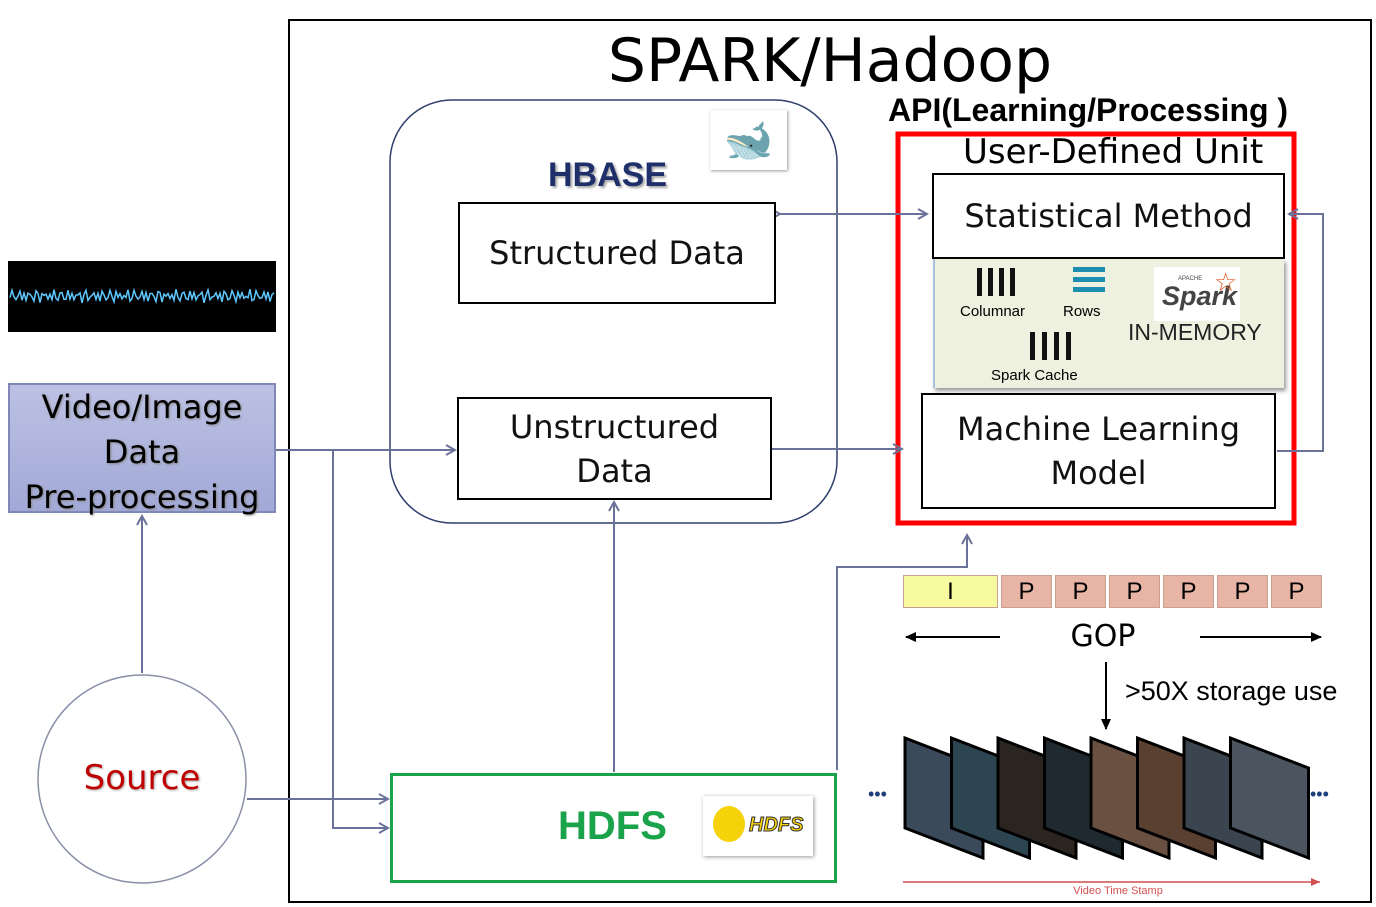 This screenshot has width=1376, height=907. What do you see at coordinates (614, 470) in the screenshot?
I see `unstructured-label-2: Data` at bounding box center [614, 470].